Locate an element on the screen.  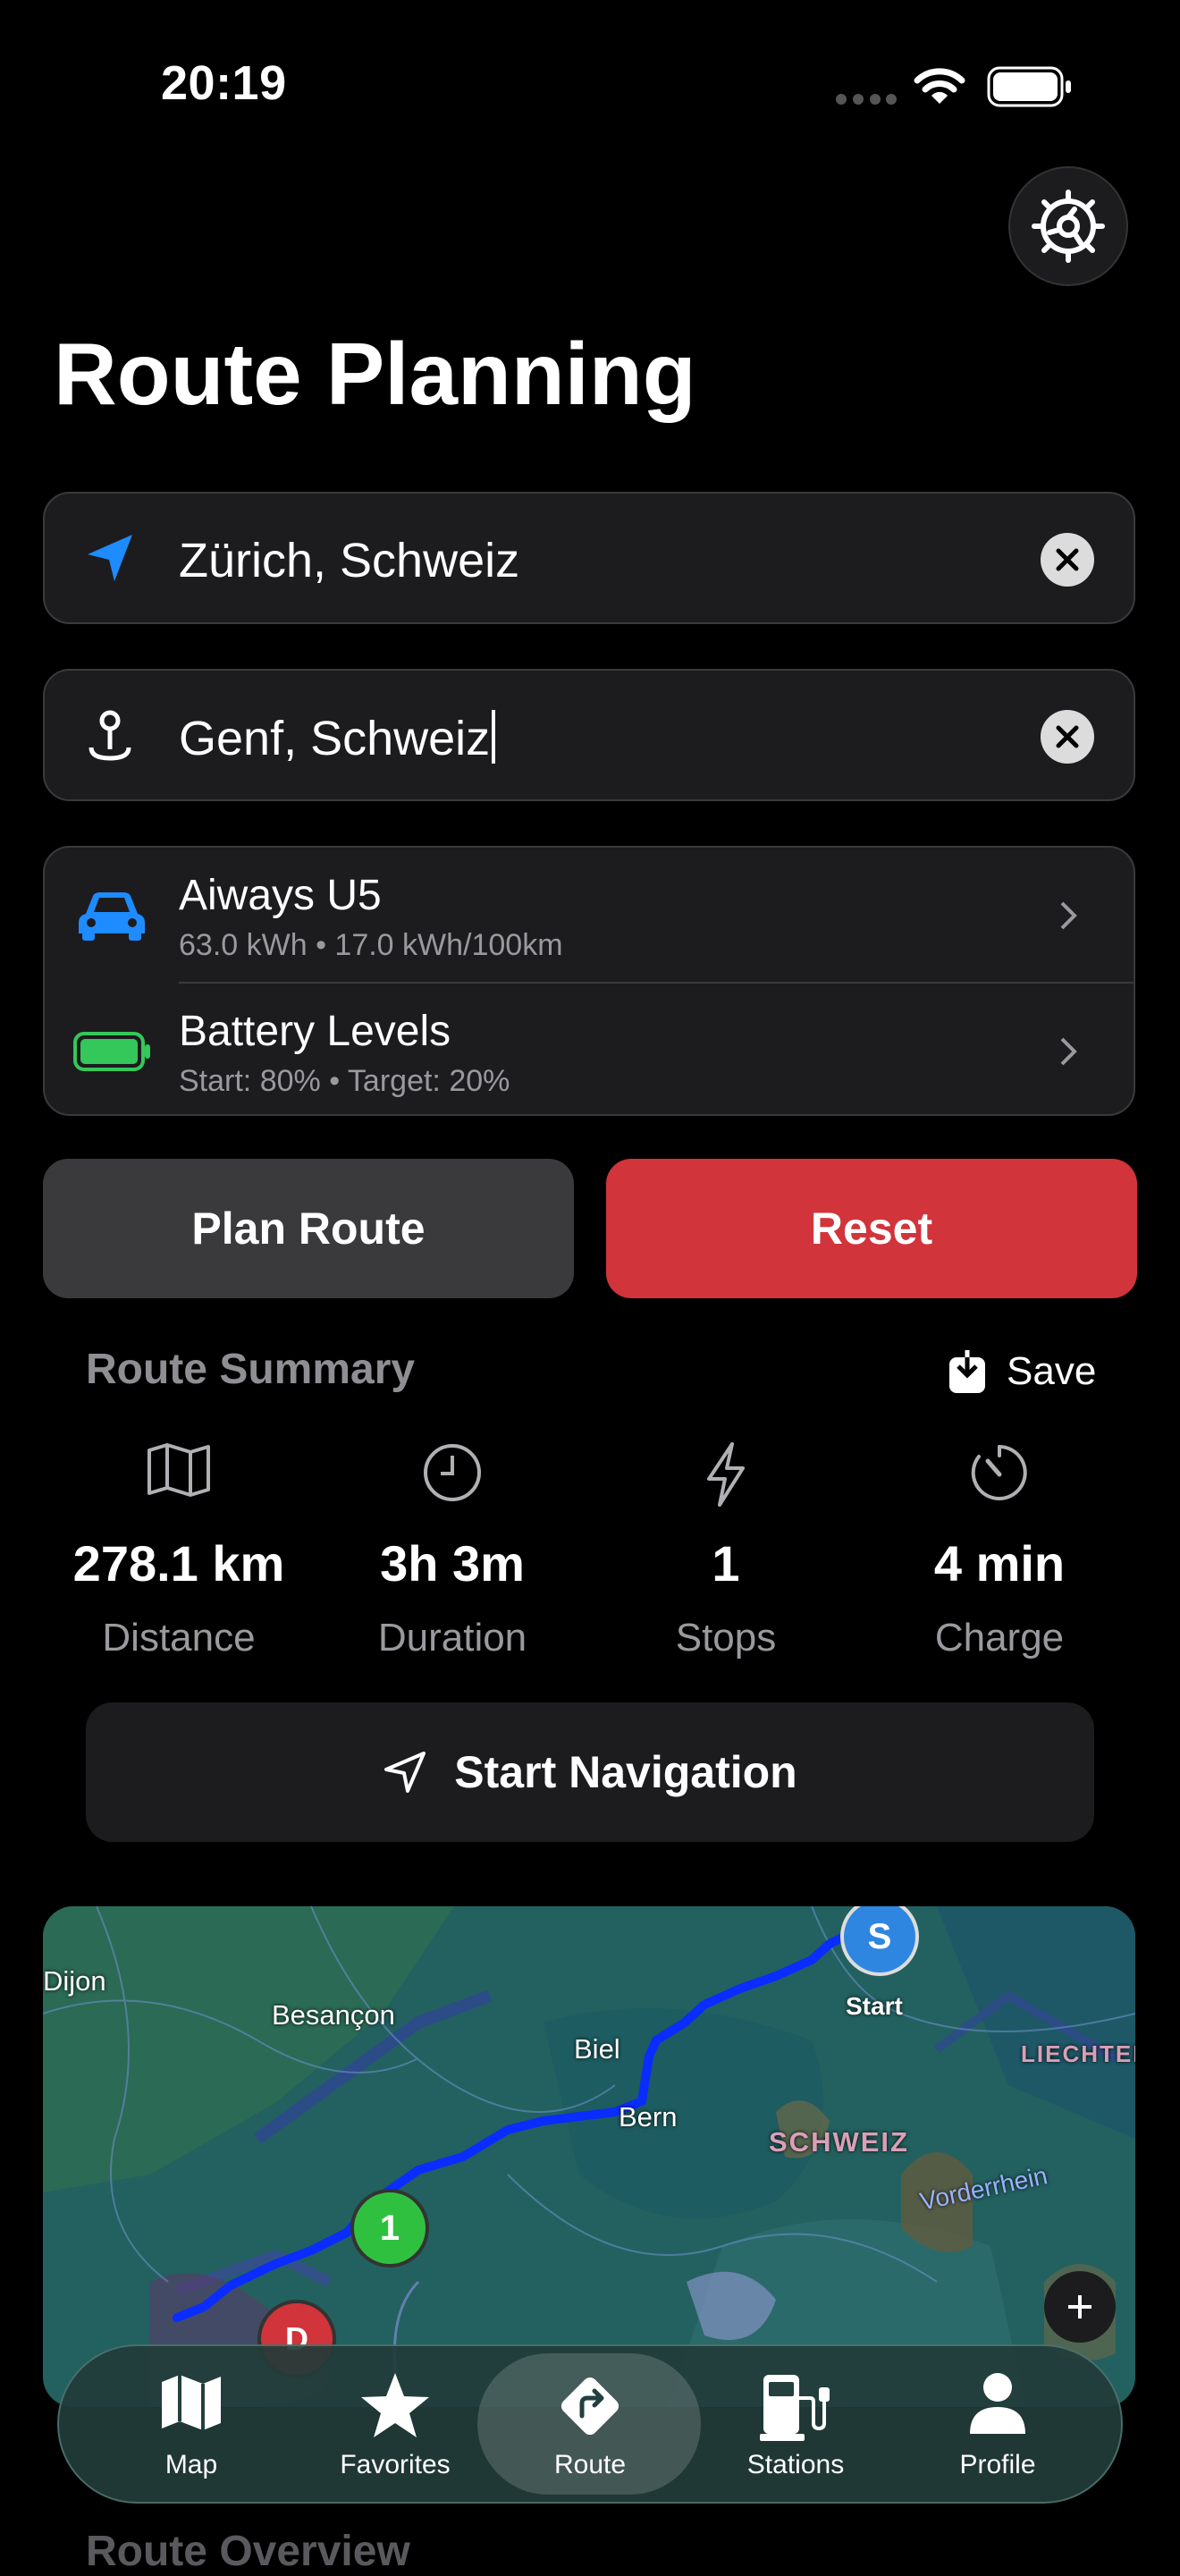
person-icon is located at coordinates (997, 2403).